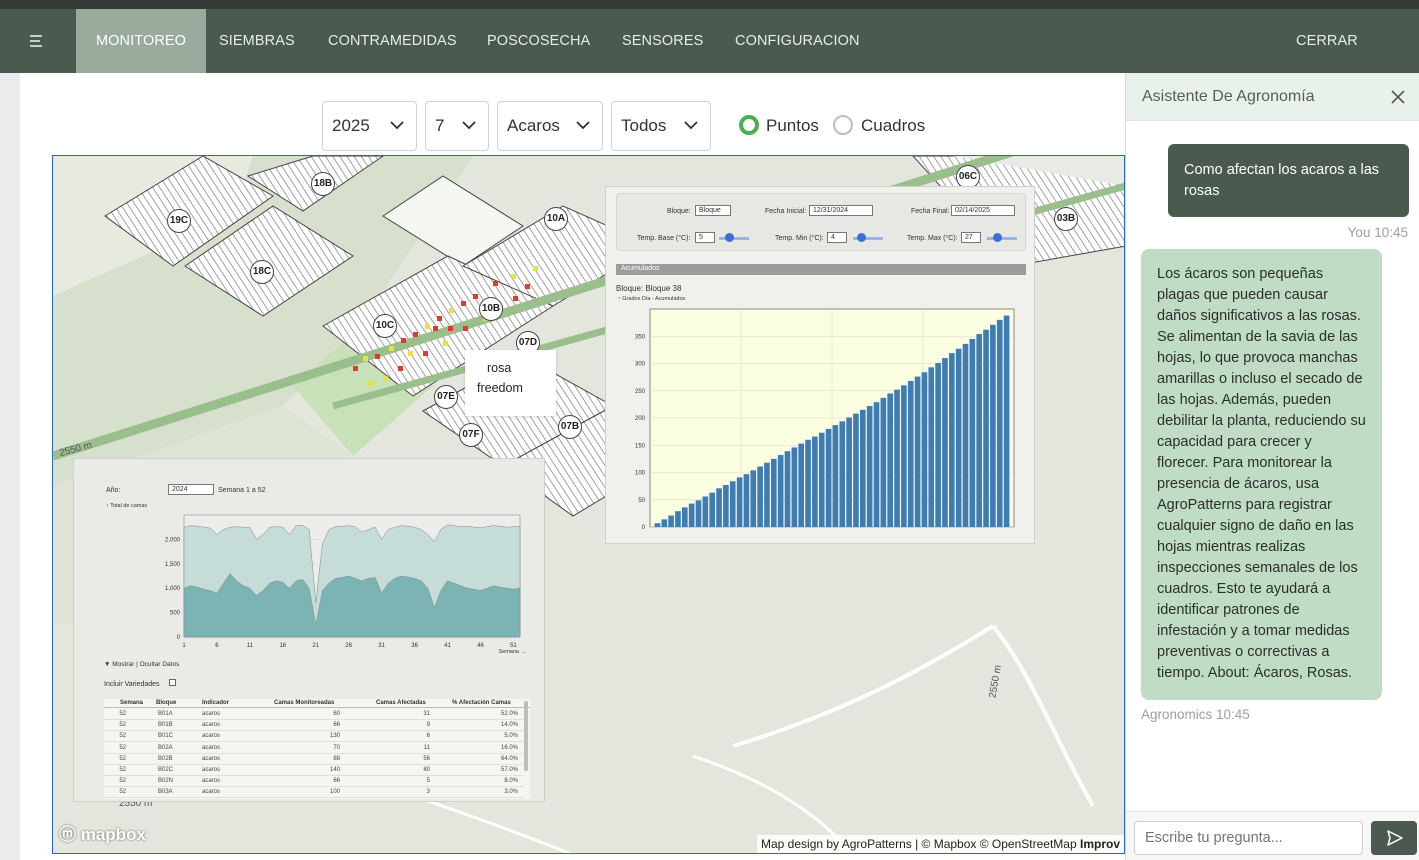  Describe the element at coordinates (843, 125) in the screenshot. I see `radio-cuadros` at that location.